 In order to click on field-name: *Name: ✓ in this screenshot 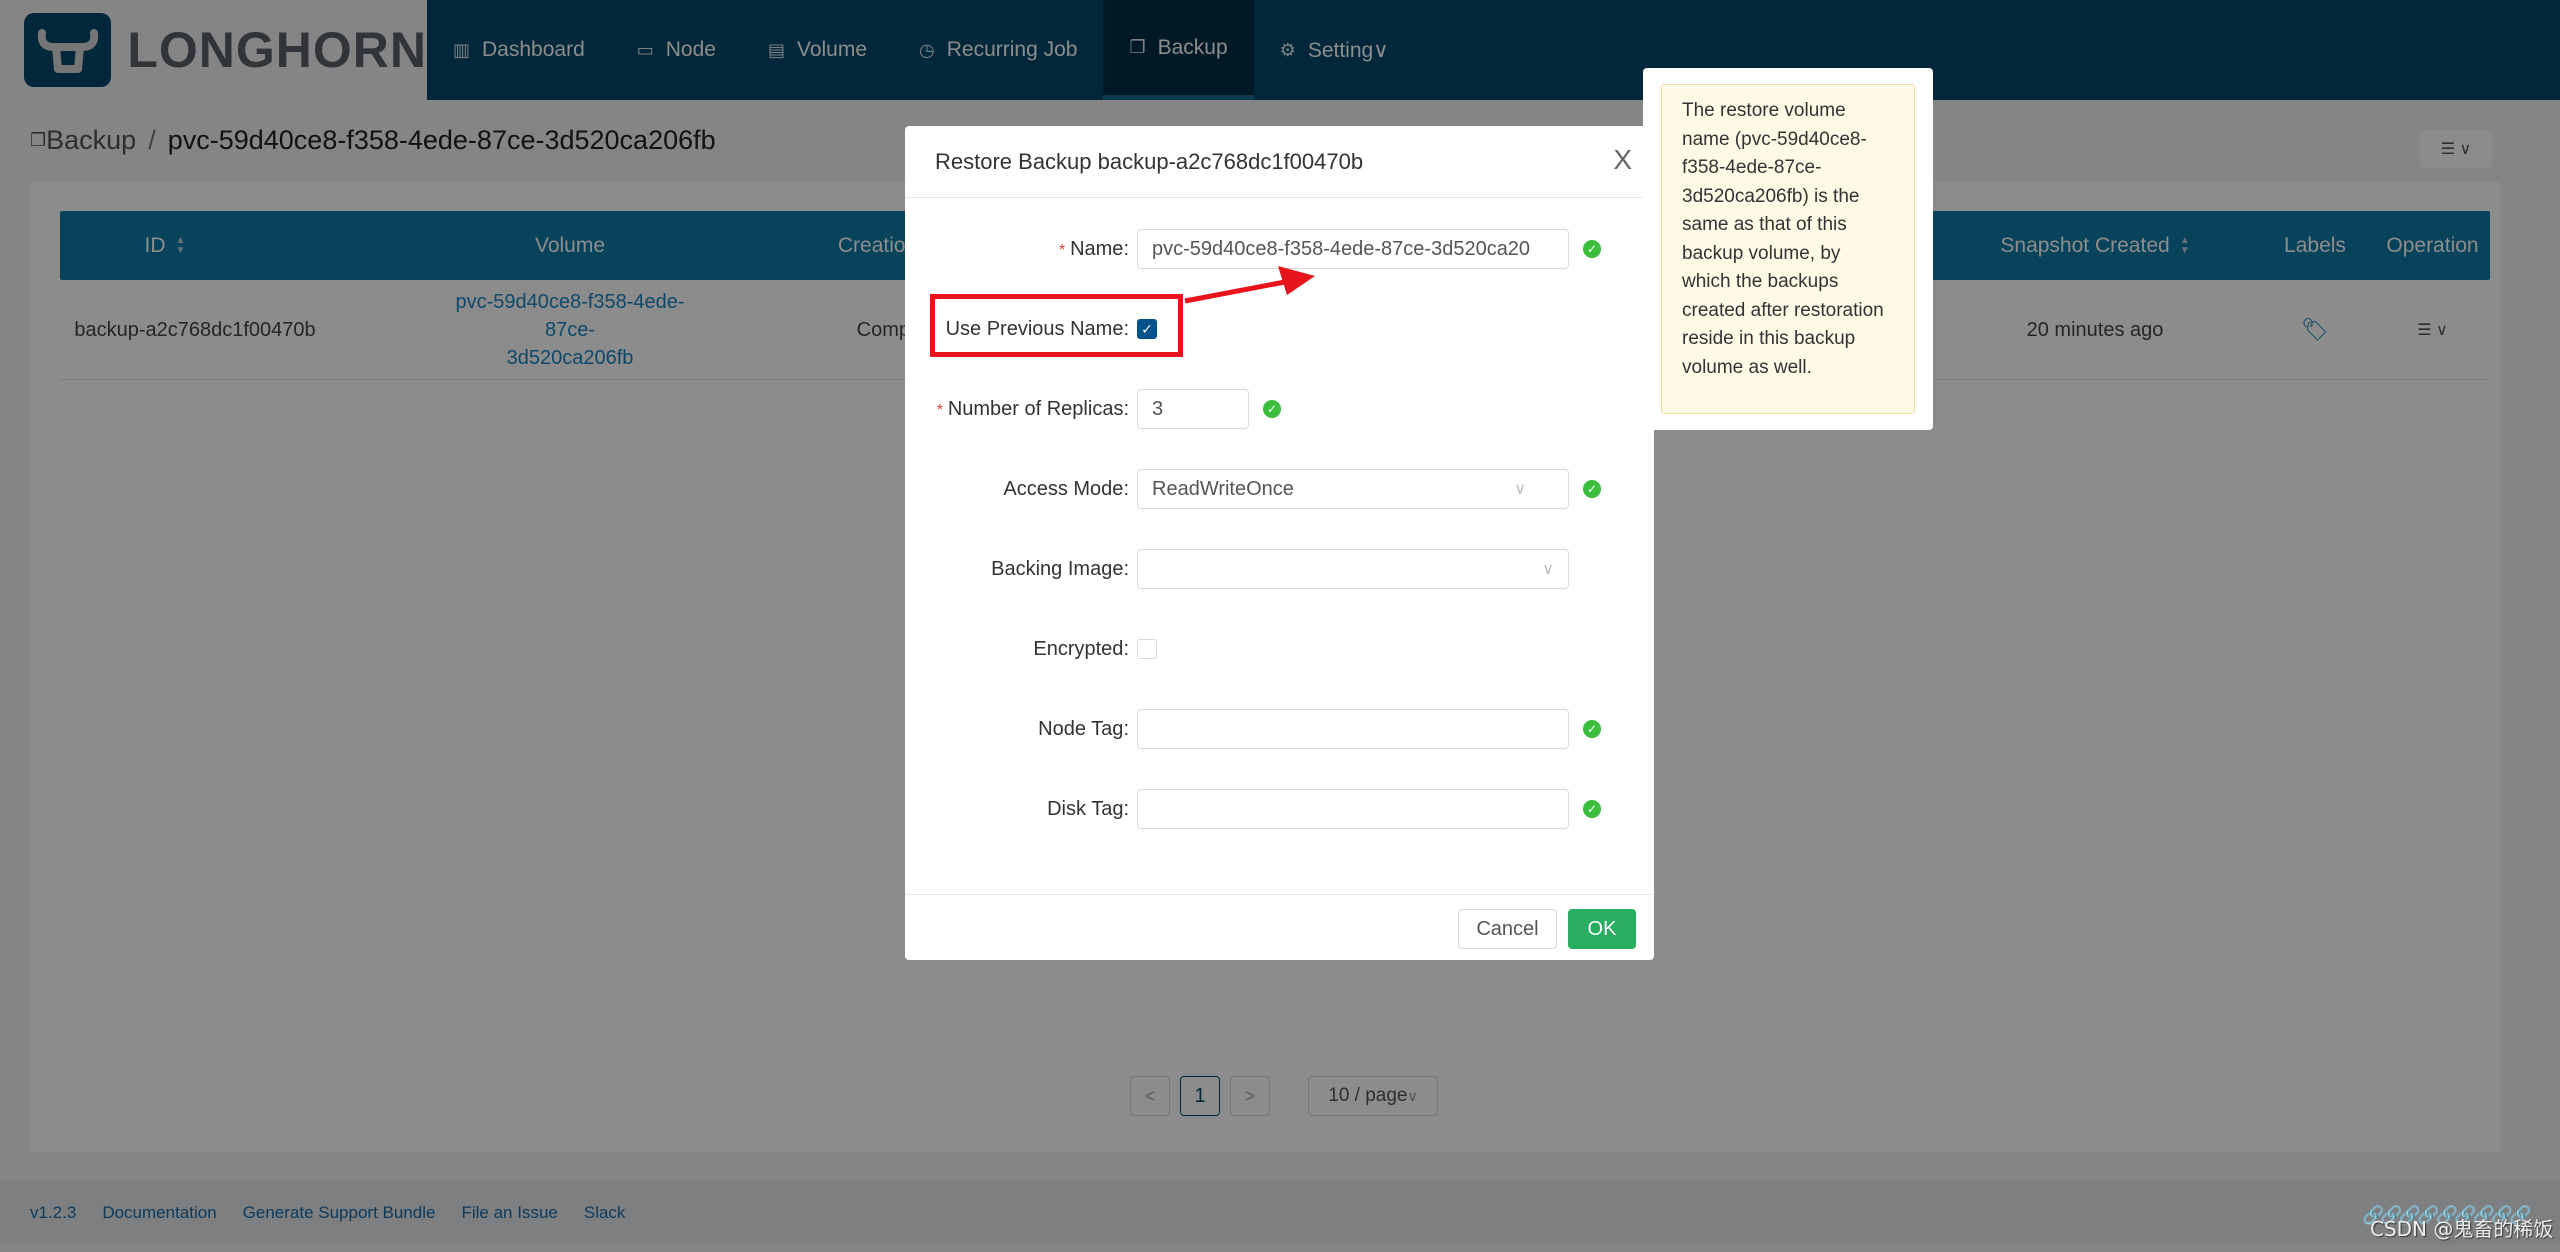, I will do `click(1279, 249)`.